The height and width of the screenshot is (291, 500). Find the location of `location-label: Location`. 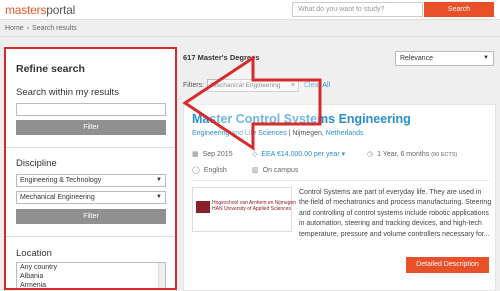

location-label: Location is located at coordinates (34, 253).